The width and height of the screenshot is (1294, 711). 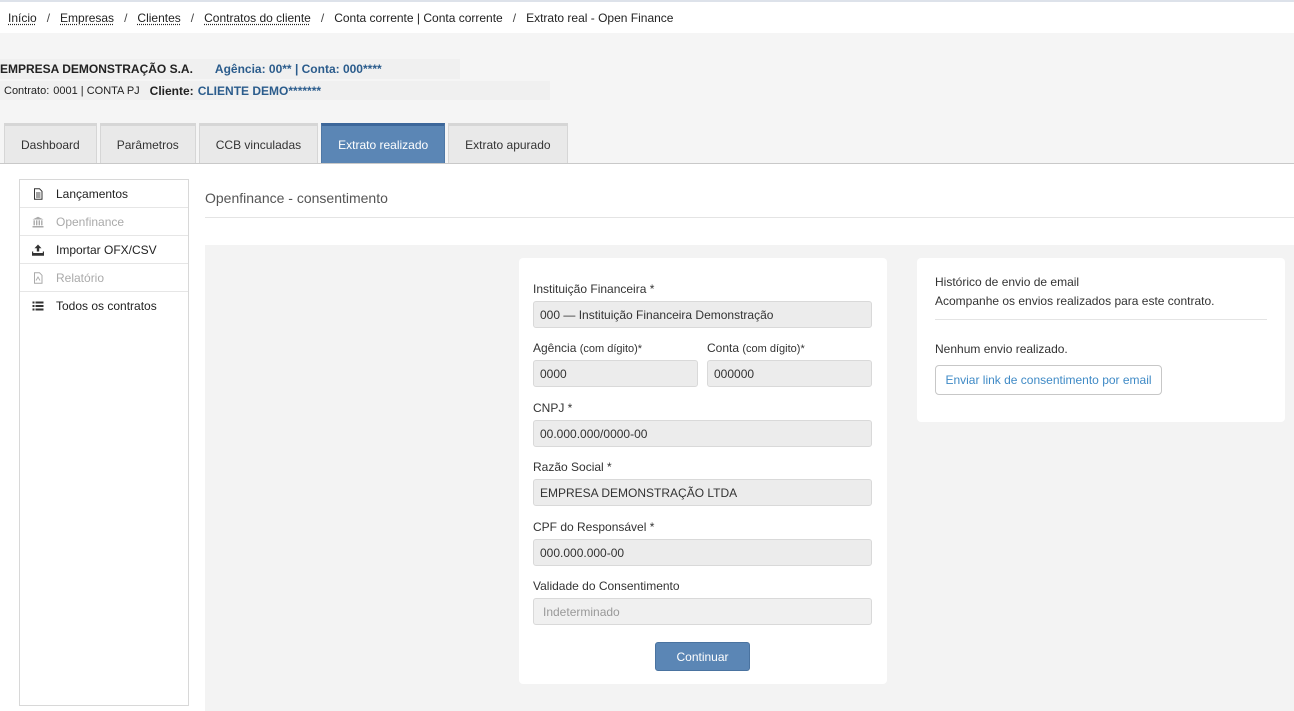 I want to click on history-title: Histórico de envio de email, so click(x=1007, y=282).